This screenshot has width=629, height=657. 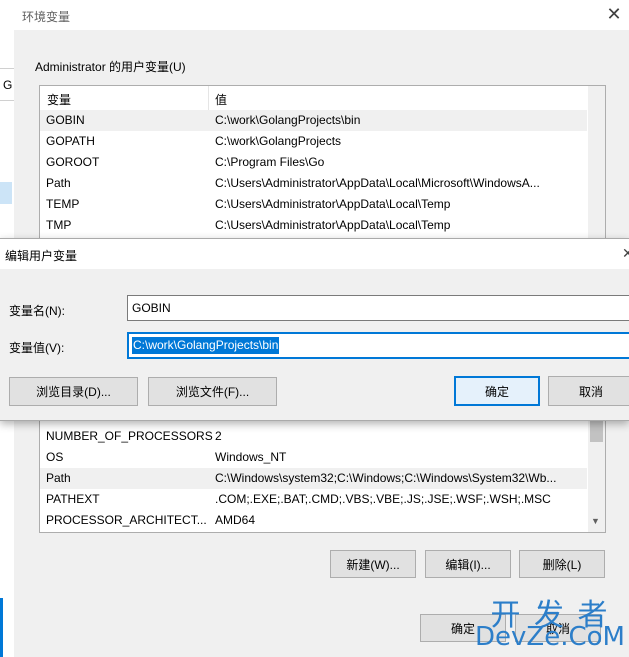 I want to click on env-window-titlebar, so click(x=321, y=15).